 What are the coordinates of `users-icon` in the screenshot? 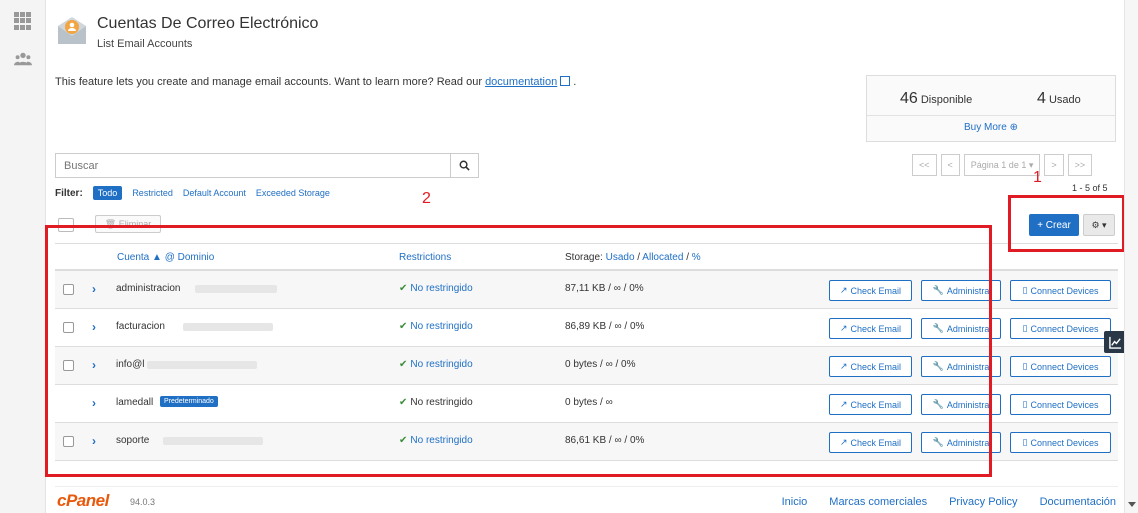 It's located at (23, 59).